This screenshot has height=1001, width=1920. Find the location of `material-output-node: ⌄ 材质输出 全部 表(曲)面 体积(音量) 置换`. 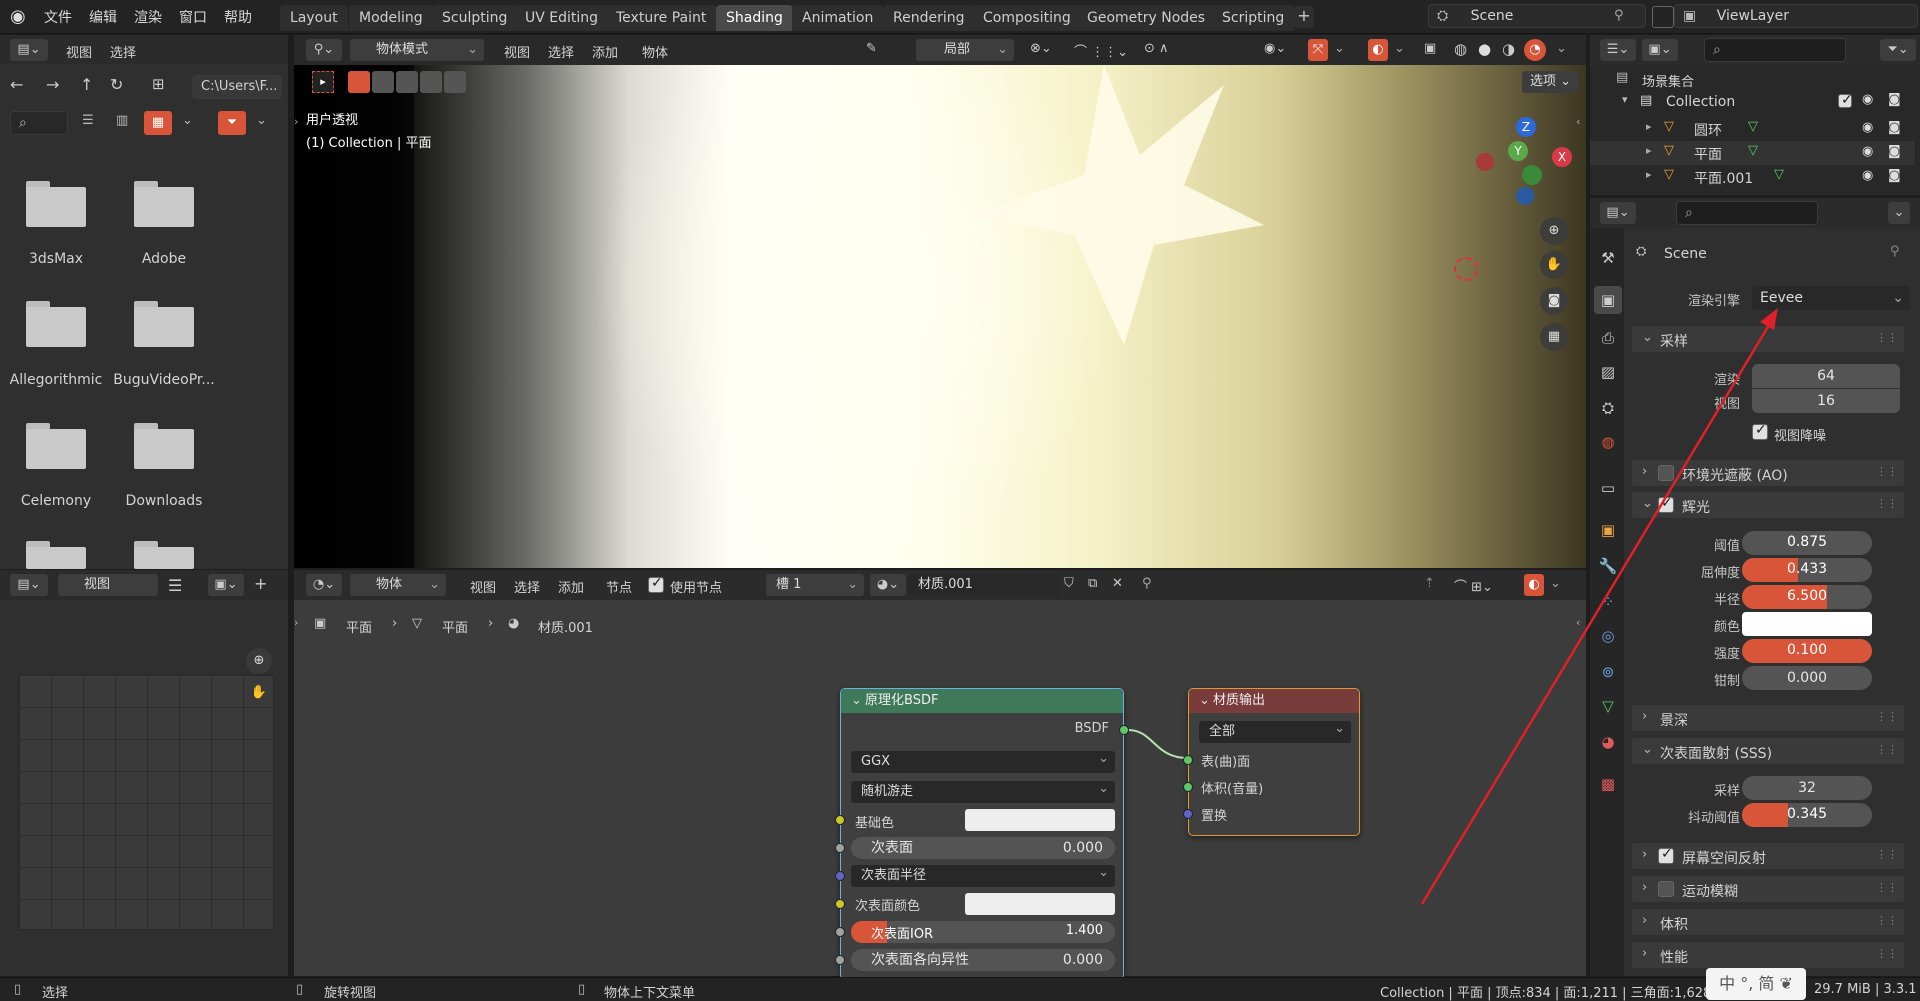

material-output-node: ⌄ 材质输出 全部 表(曲)面 体积(音量) 置换 is located at coordinates (1271, 762).